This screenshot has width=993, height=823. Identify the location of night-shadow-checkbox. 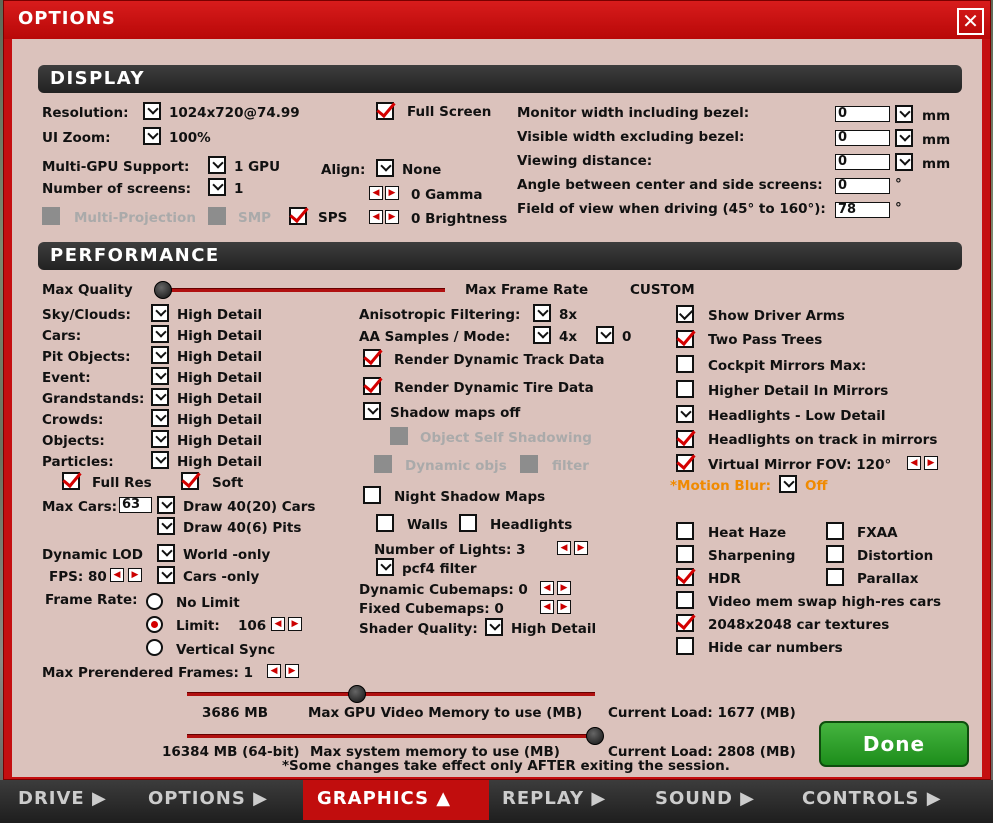
(372, 495).